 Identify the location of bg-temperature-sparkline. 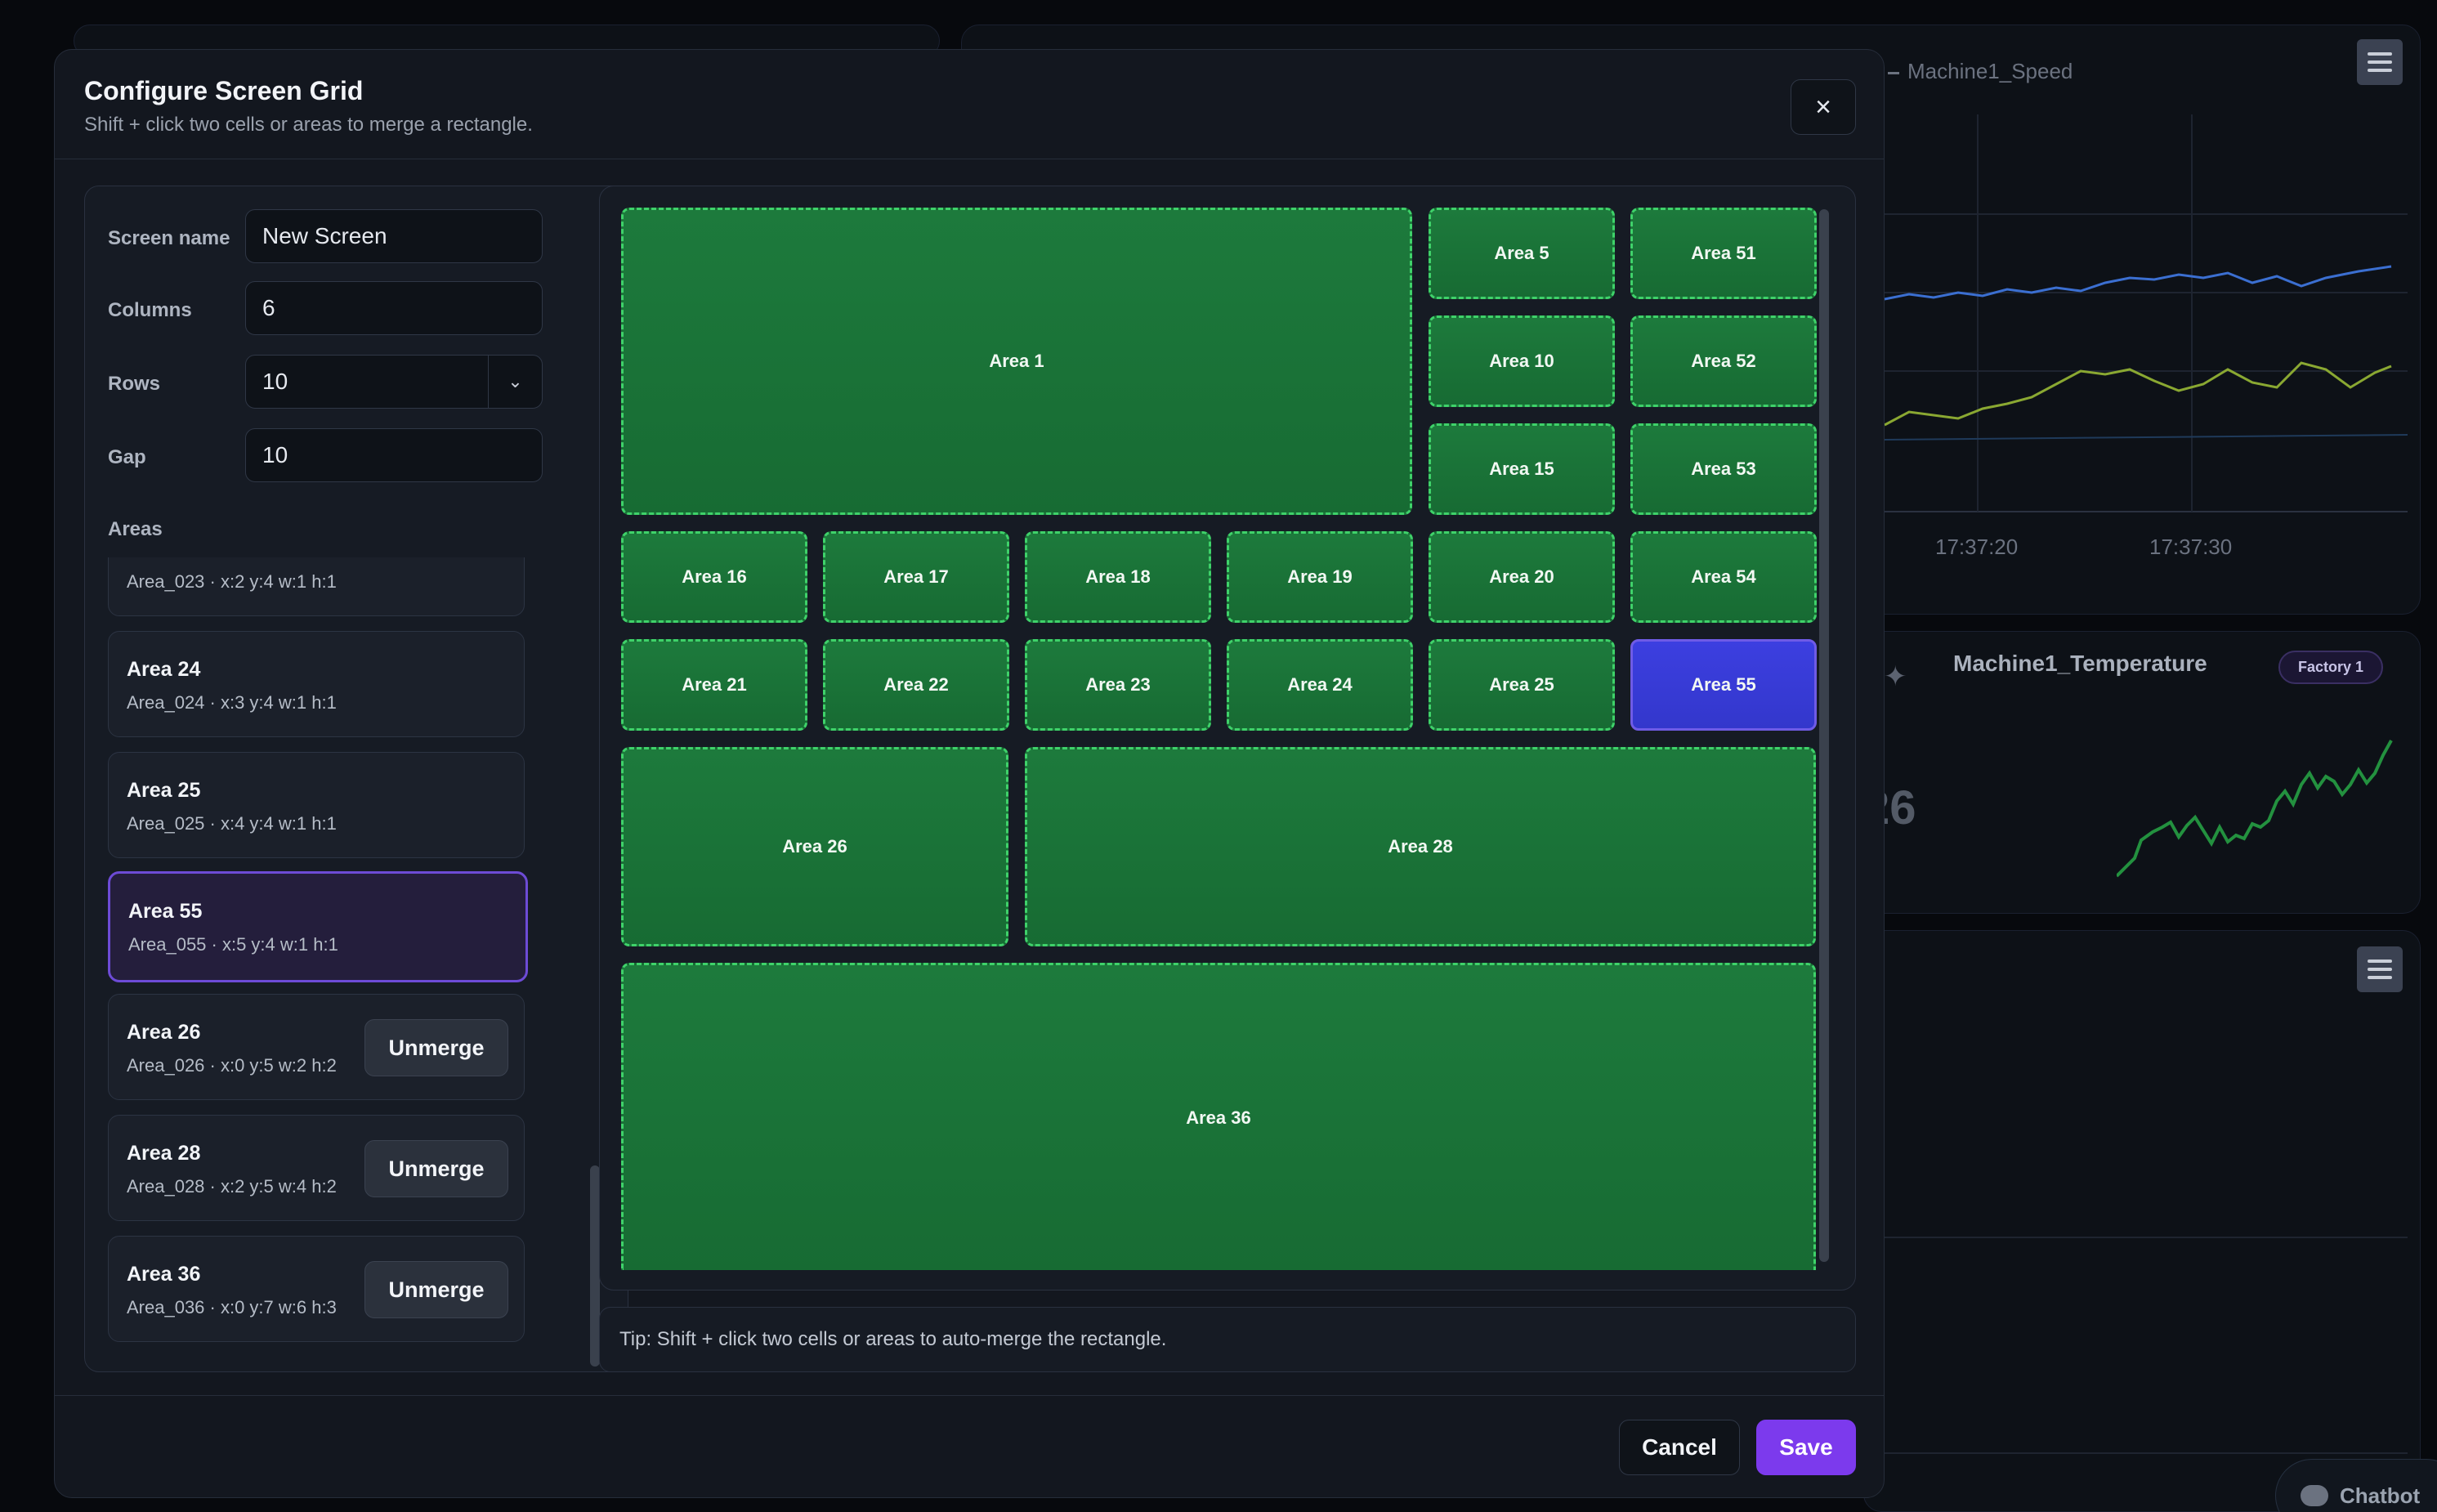
(2255, 809).